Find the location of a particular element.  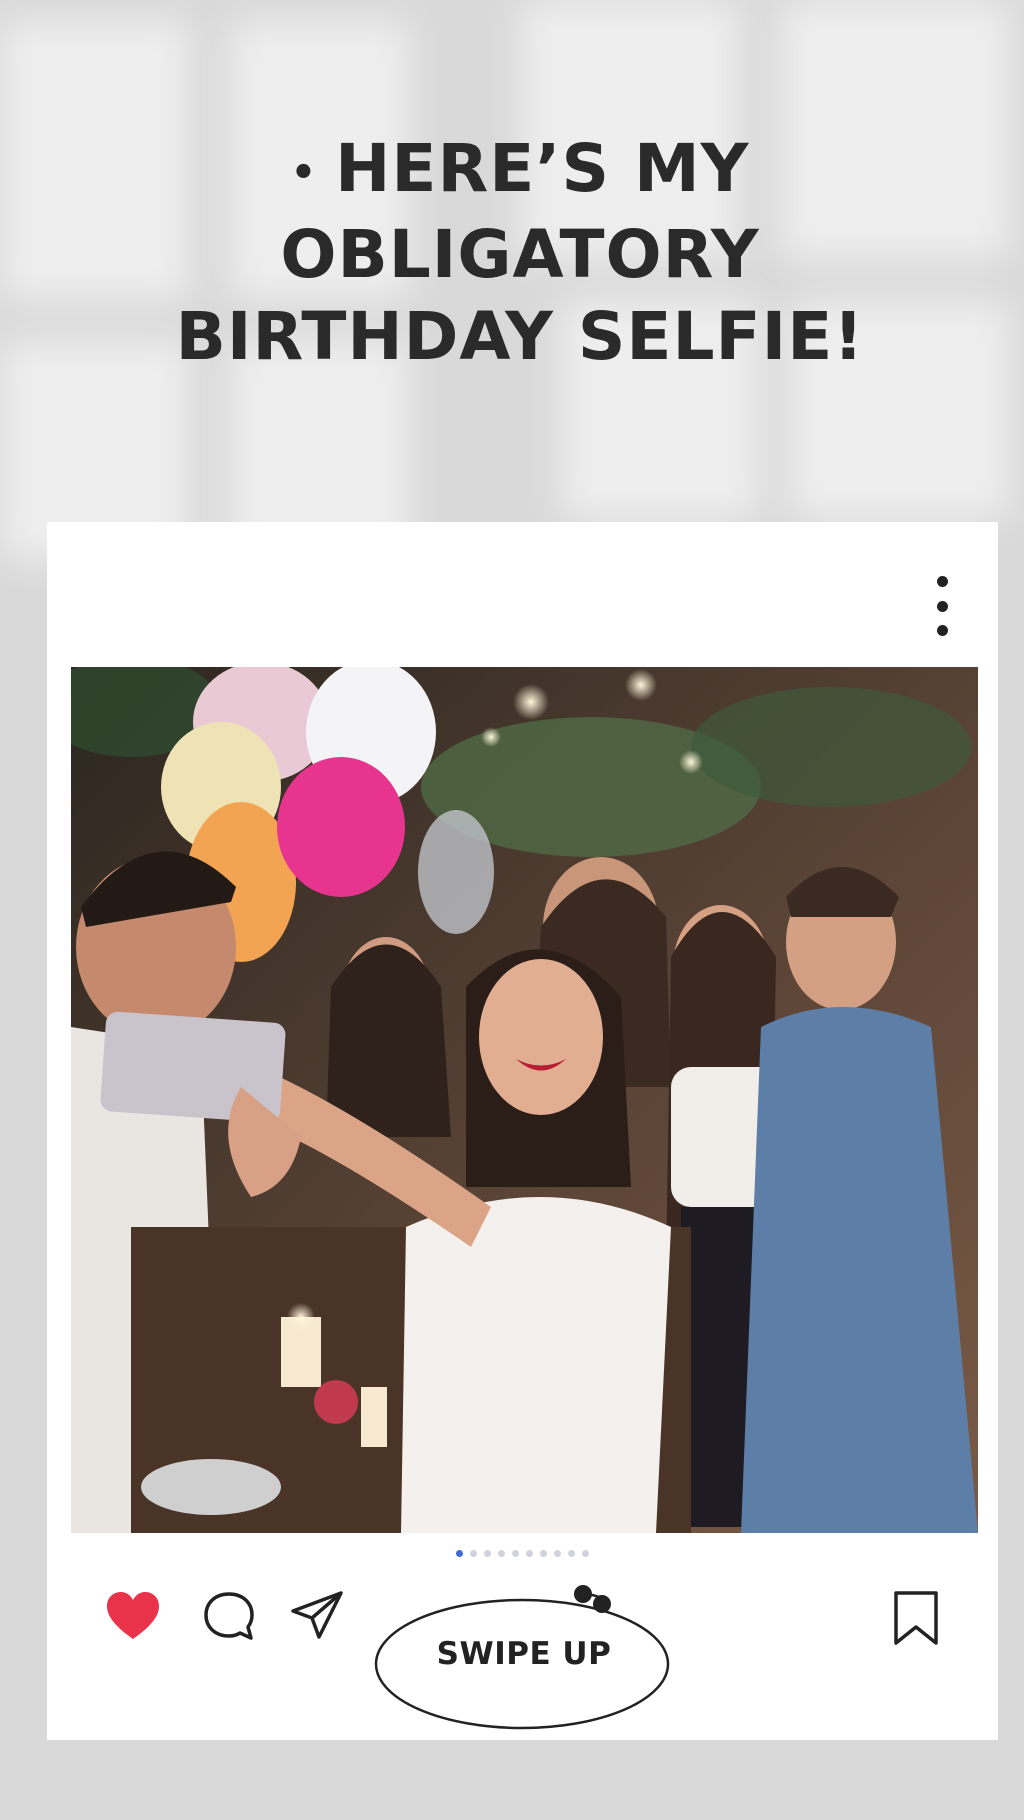

swipe-up-button: SWIPE UP is located at coordinates (524, 1658).